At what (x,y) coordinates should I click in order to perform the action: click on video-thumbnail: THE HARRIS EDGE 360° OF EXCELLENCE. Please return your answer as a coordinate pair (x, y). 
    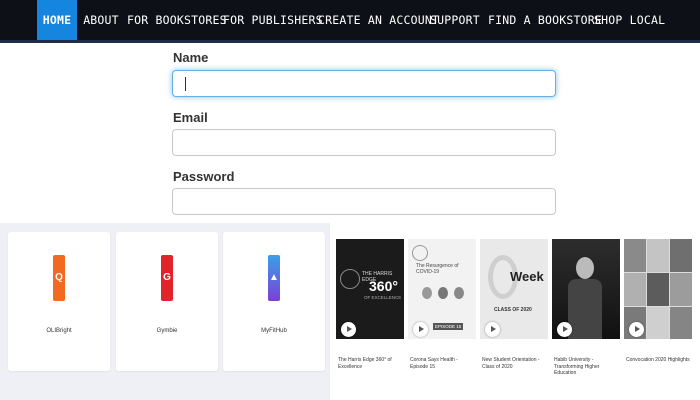
    Looking at the image, I should click on (370, 289).